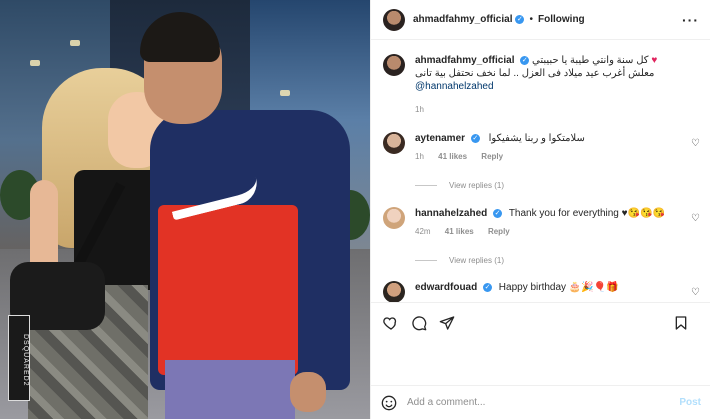  Describe the element at coordinates (462, 19) in the screenshot. I see `header-username: ahmadfahmy_official` at that location.